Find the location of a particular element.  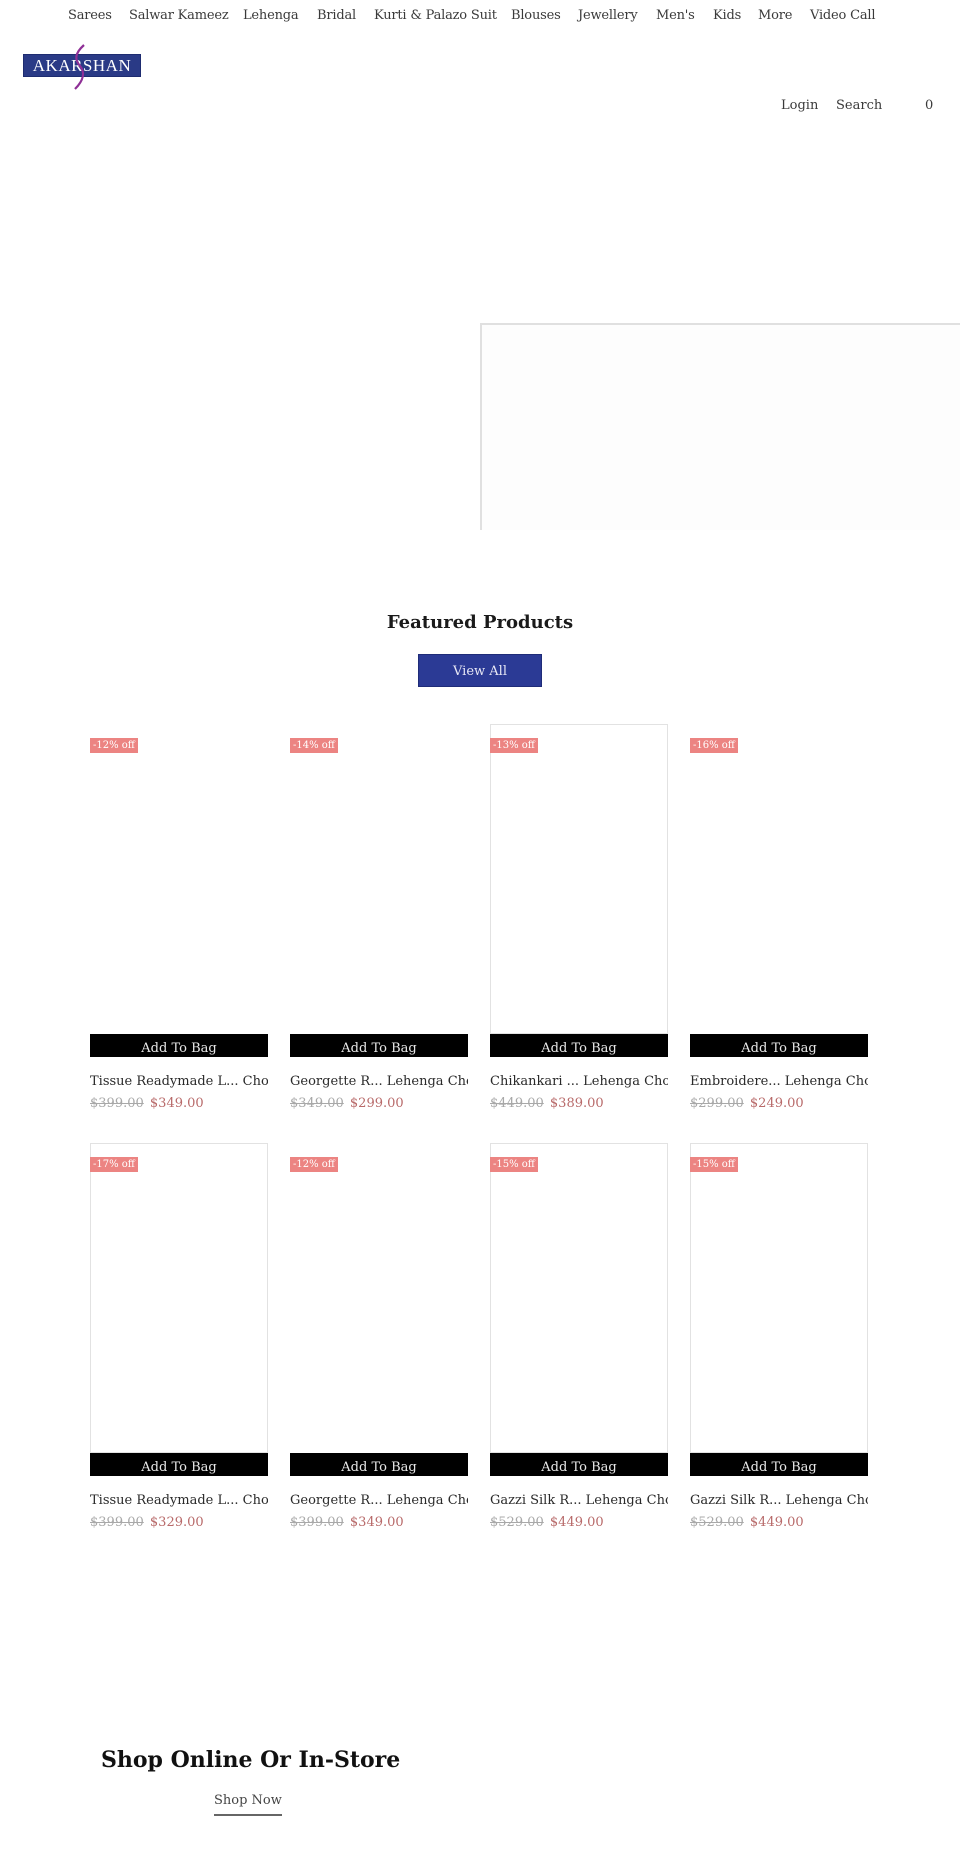

product-name: Chikankari ... Lehenga Choli is located at coordinates (579, 1081).